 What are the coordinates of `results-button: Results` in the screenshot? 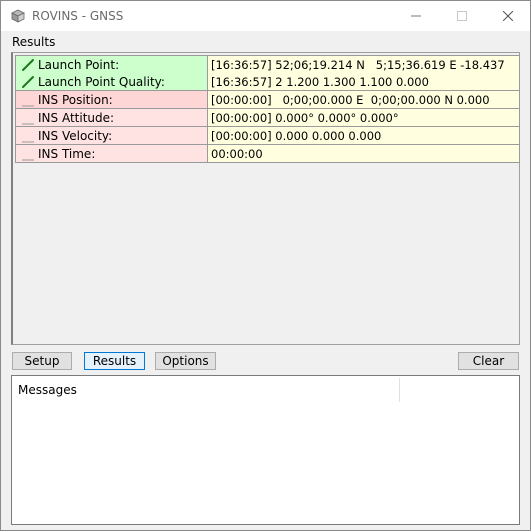 It's located at (114, 361).